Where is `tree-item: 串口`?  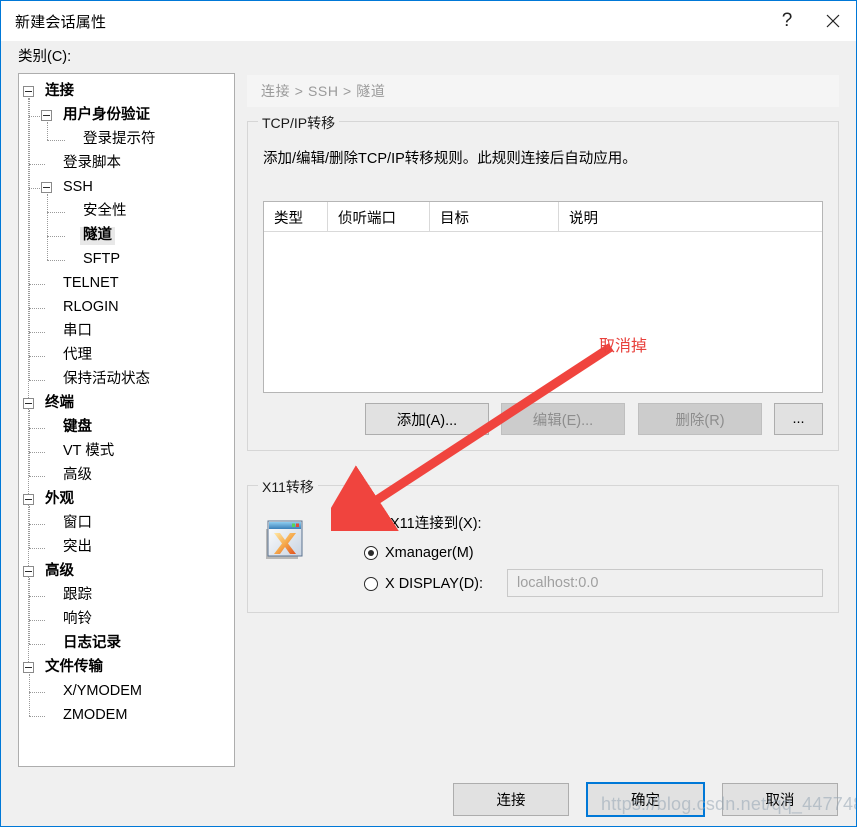
tree-item: 串口 is located at coordinates (126, 332).